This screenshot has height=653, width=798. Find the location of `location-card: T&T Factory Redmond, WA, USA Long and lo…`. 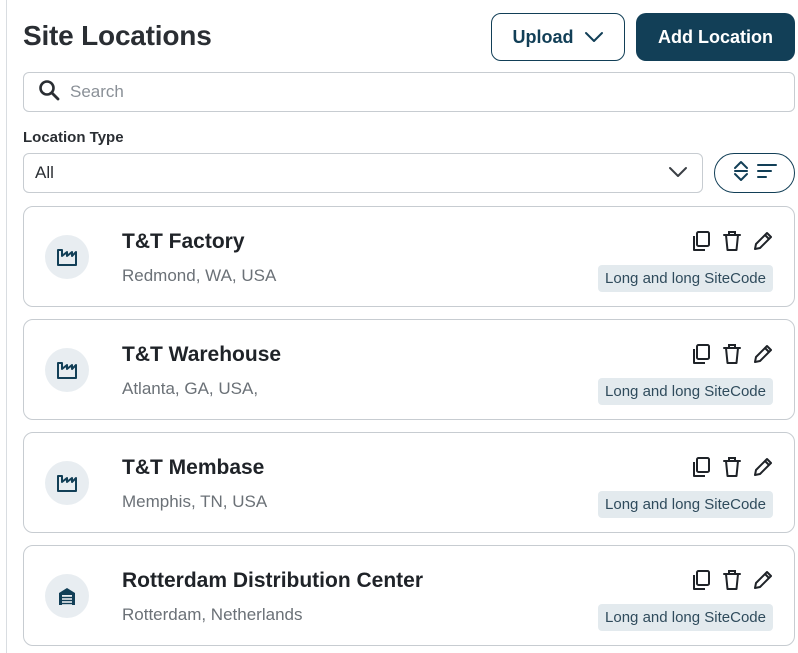

location-card: T&T Factory Redmond, WA, USA Long and lo… is located at coordinates (409, 256).